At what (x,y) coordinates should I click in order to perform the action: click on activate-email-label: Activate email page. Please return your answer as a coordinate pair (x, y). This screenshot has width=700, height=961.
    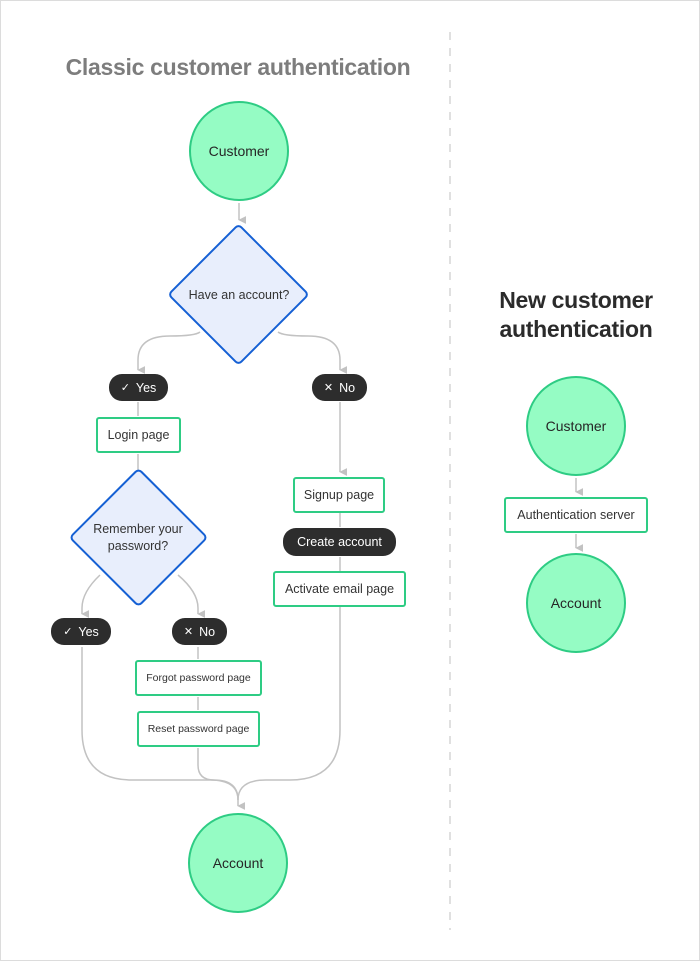
    Looking at the image, I should click on (339, 589).